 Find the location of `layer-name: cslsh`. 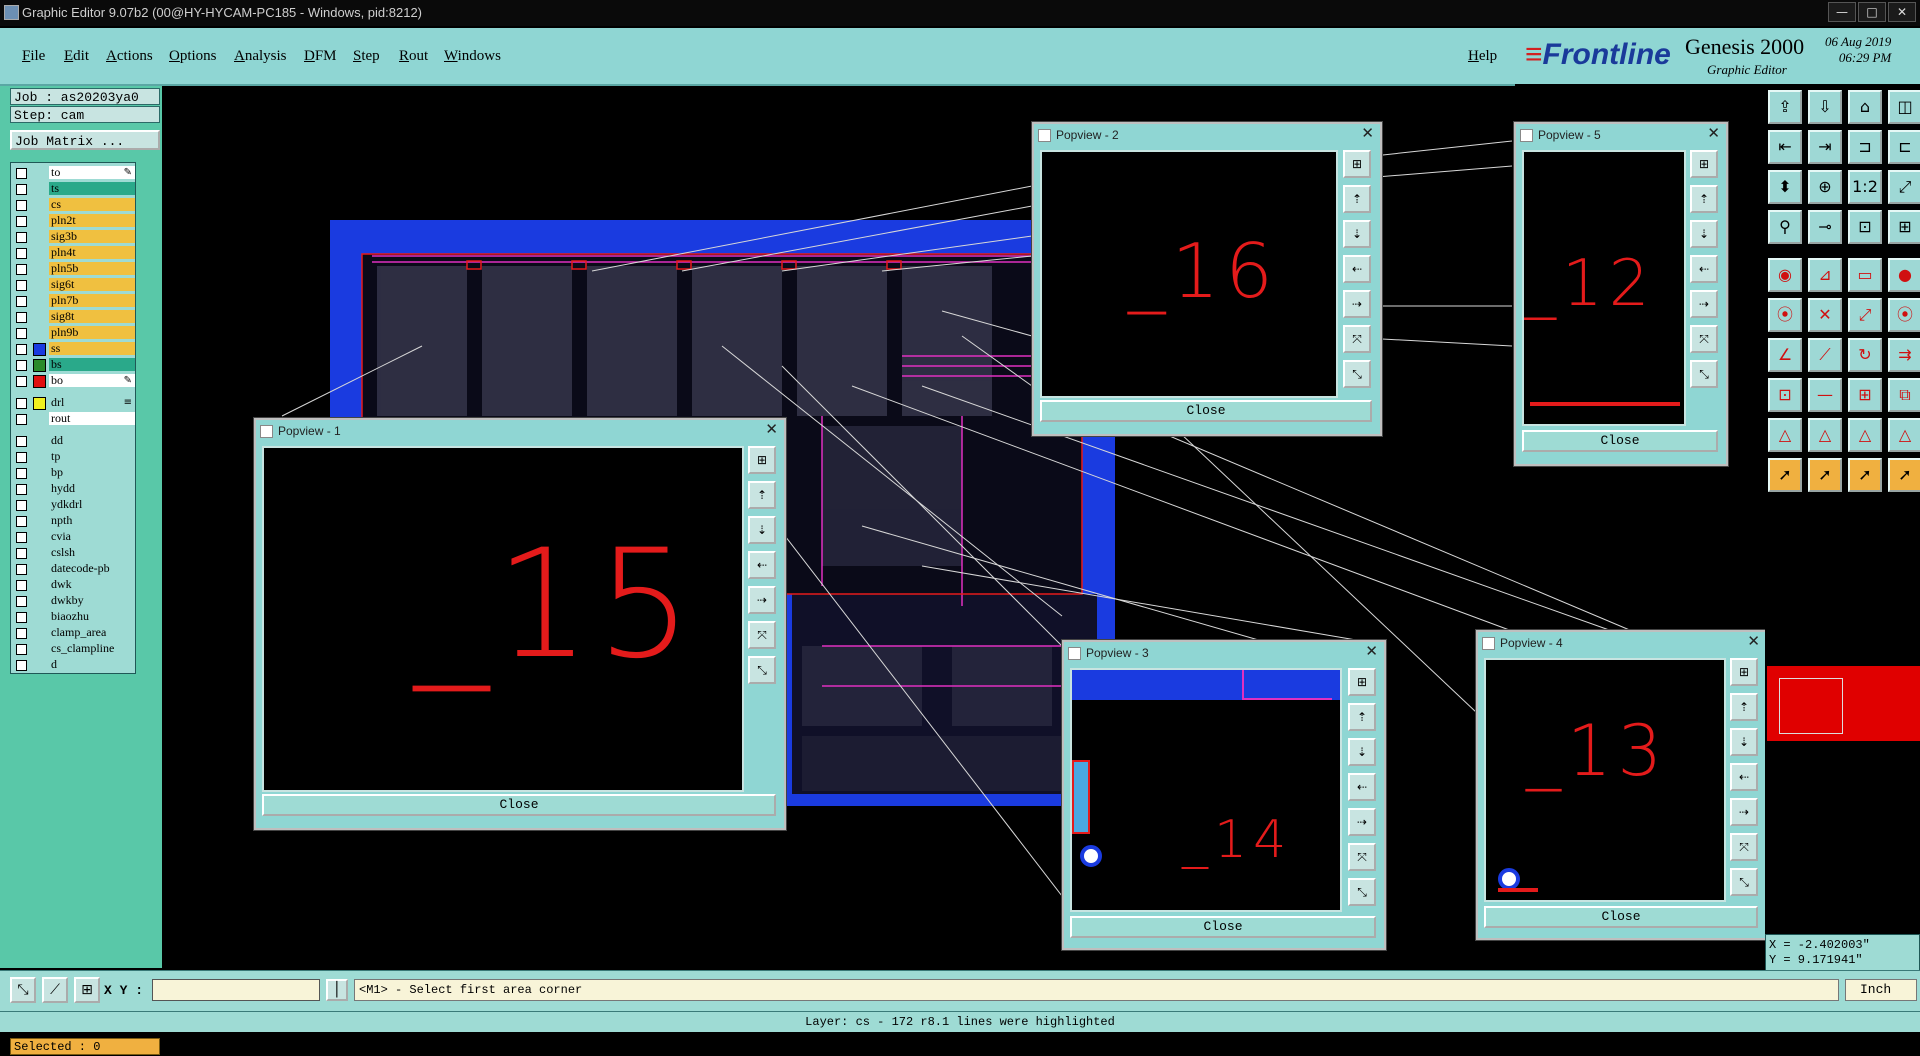

layer-name: cslsh is located at coordinates (92, 552).